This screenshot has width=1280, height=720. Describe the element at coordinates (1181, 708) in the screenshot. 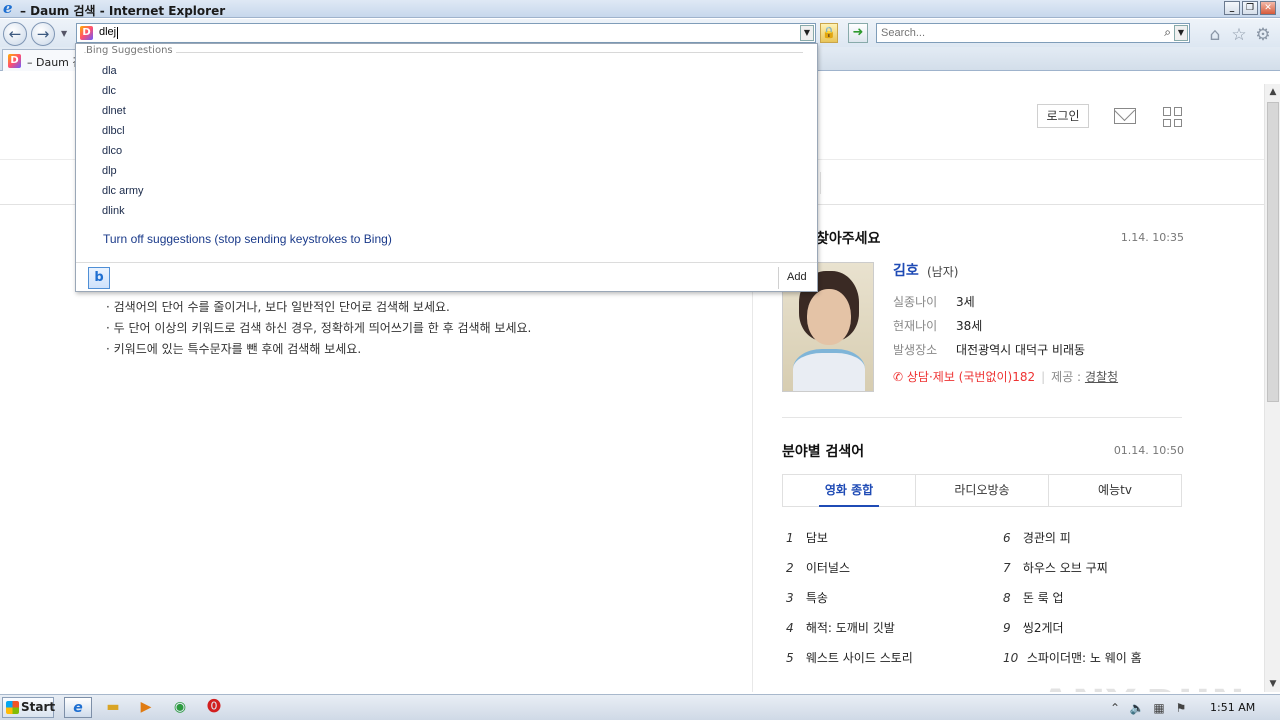

I see `action-center-flag-icon: ⚑` at that location.